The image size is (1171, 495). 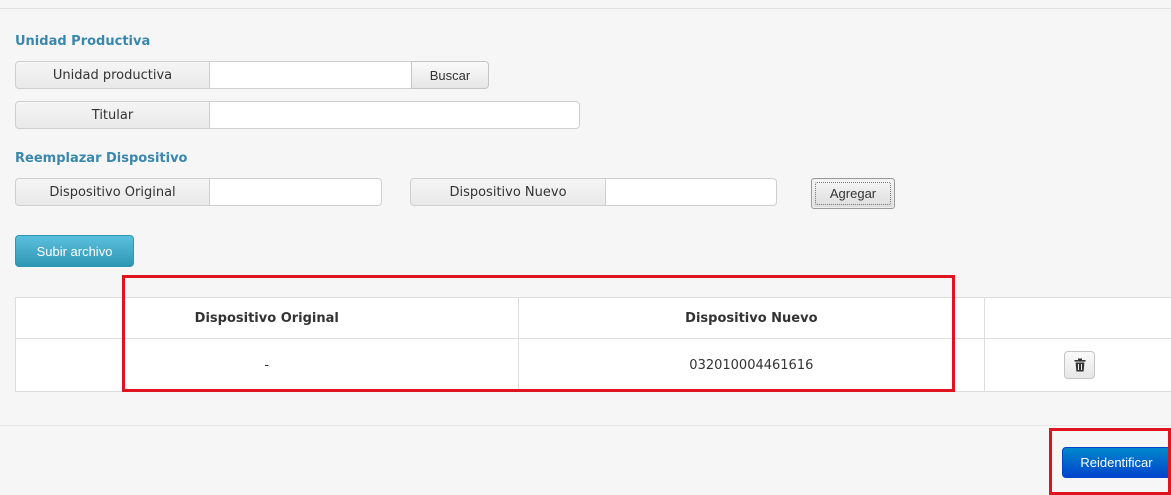 I want to click on unidad-productiva-title: Unidad Productiva, so click(x=83, y=41).